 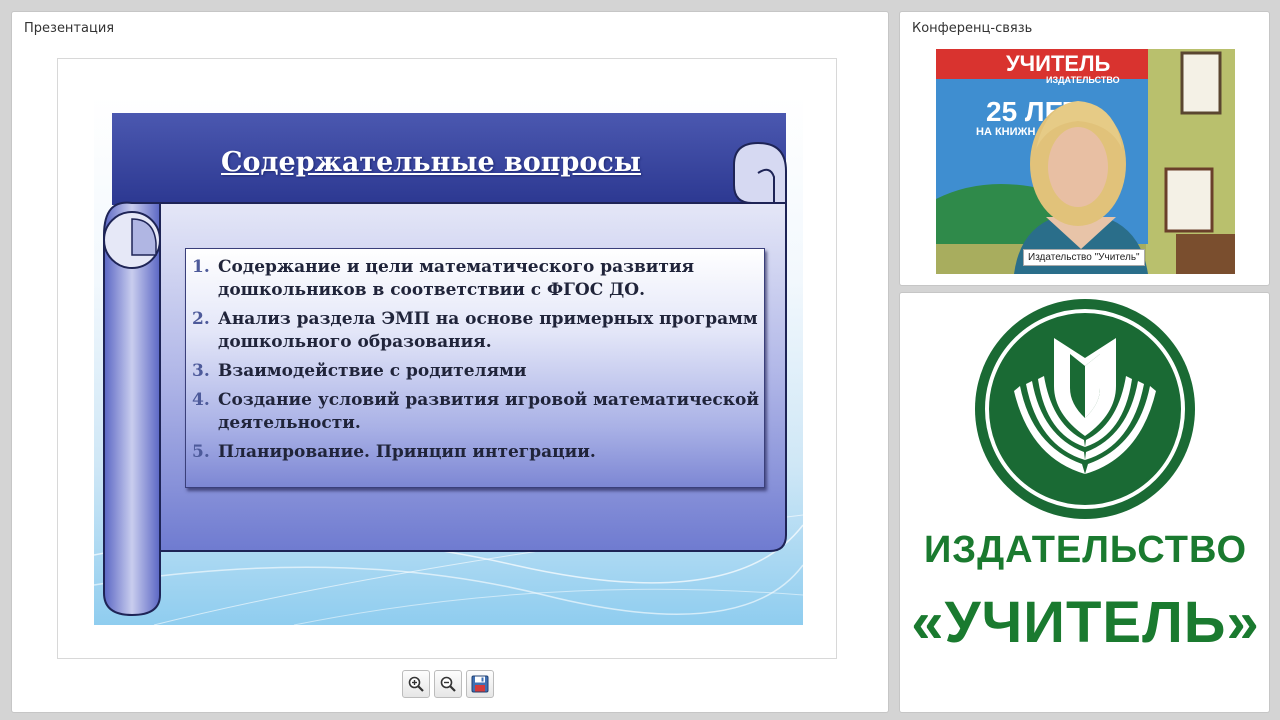 What do you see at coordinates (1083, 80) in the screenshot?
I see `poster-text: ИЗДАТЕЛЬСТВО` at bounding box center [1083, 80].